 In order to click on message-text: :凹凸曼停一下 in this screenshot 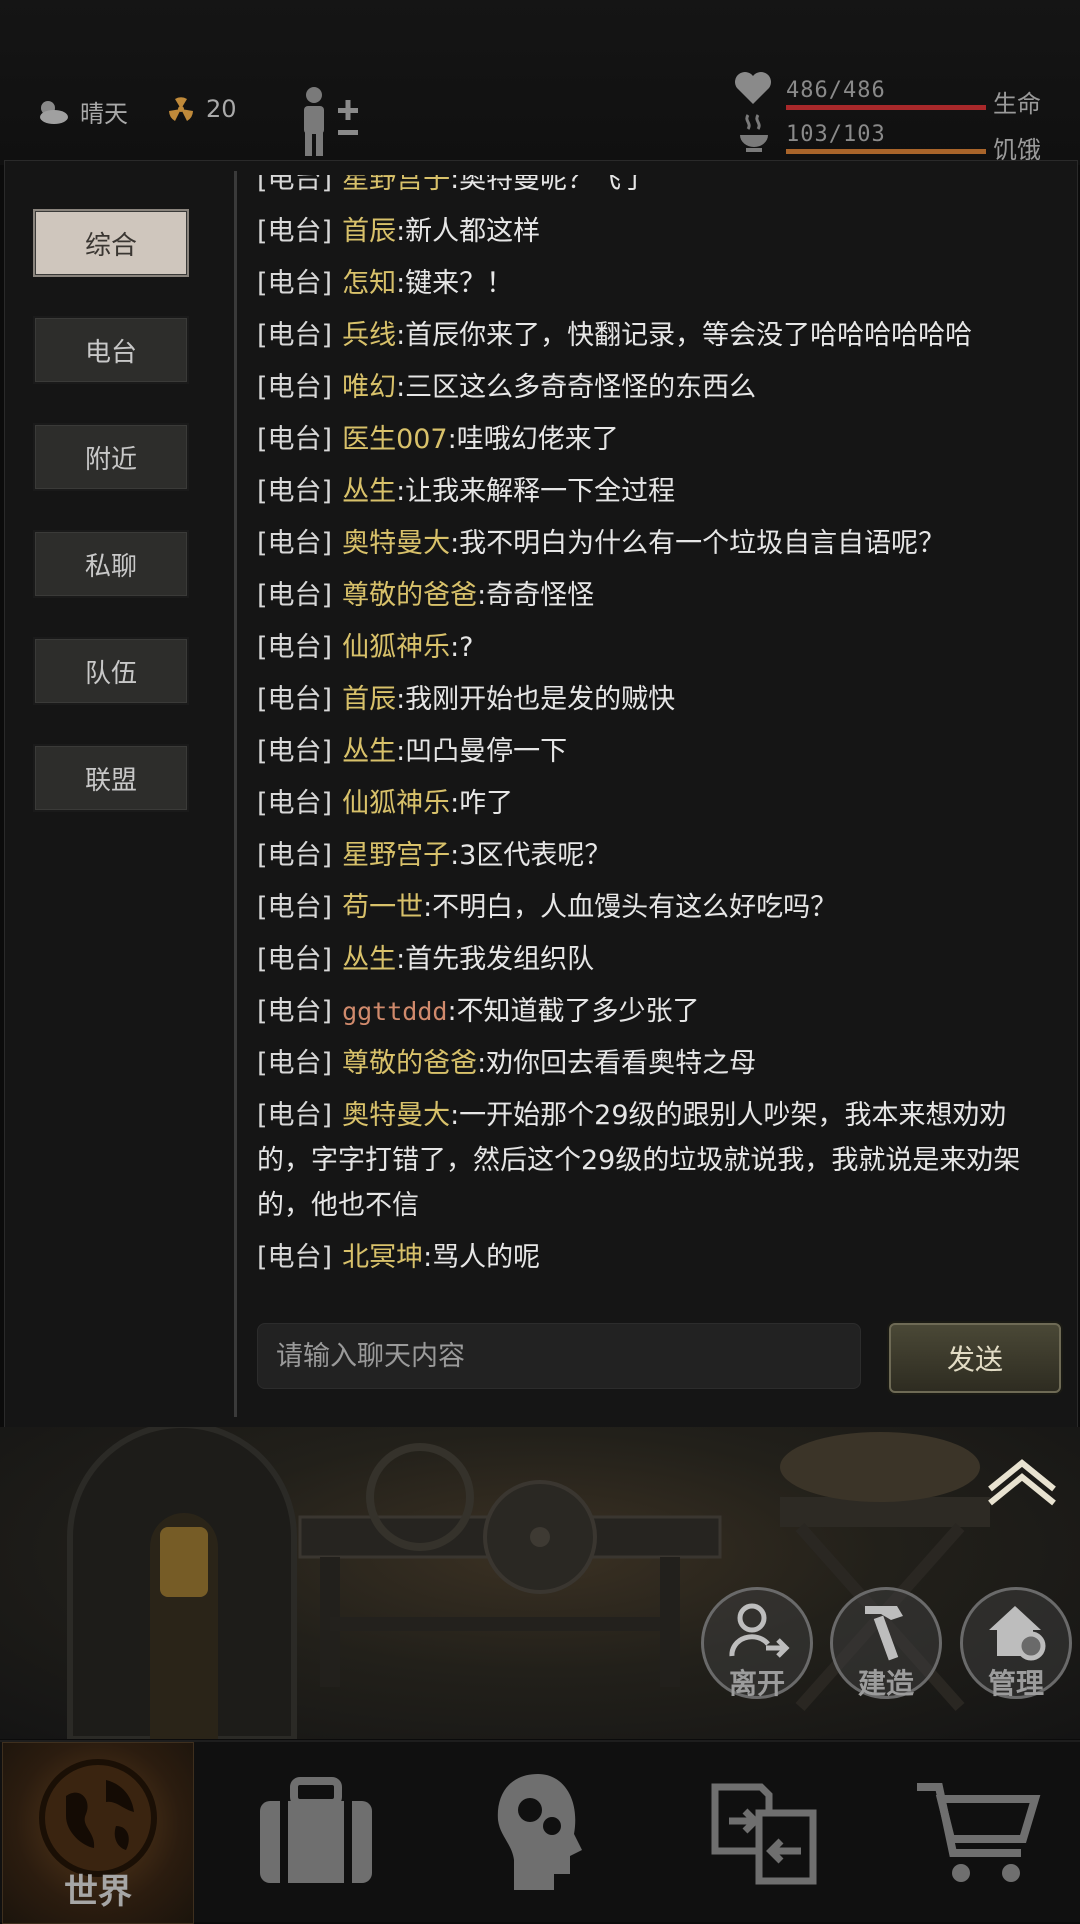, I will do `click(482, 751)`.